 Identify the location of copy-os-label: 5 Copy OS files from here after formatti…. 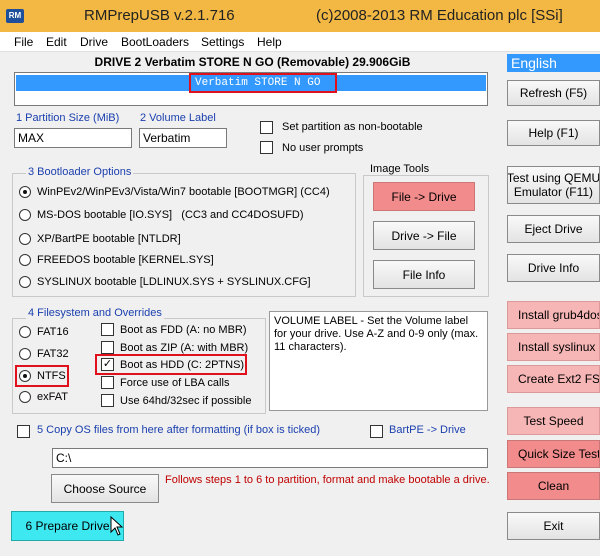
(179, 430).